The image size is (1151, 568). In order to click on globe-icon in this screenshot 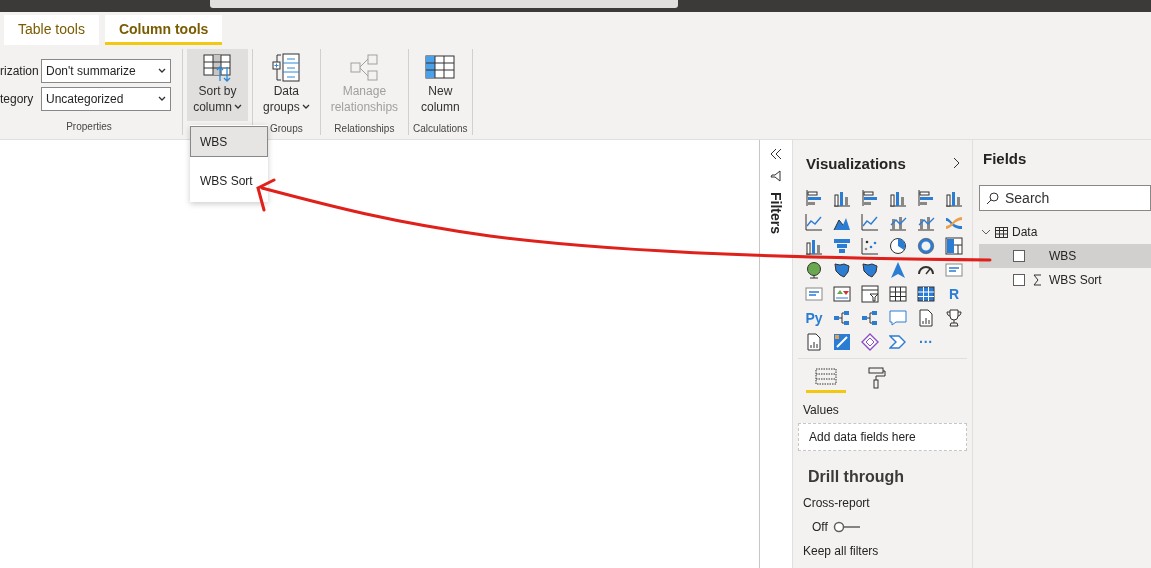, I will do `click(814, 270)`.